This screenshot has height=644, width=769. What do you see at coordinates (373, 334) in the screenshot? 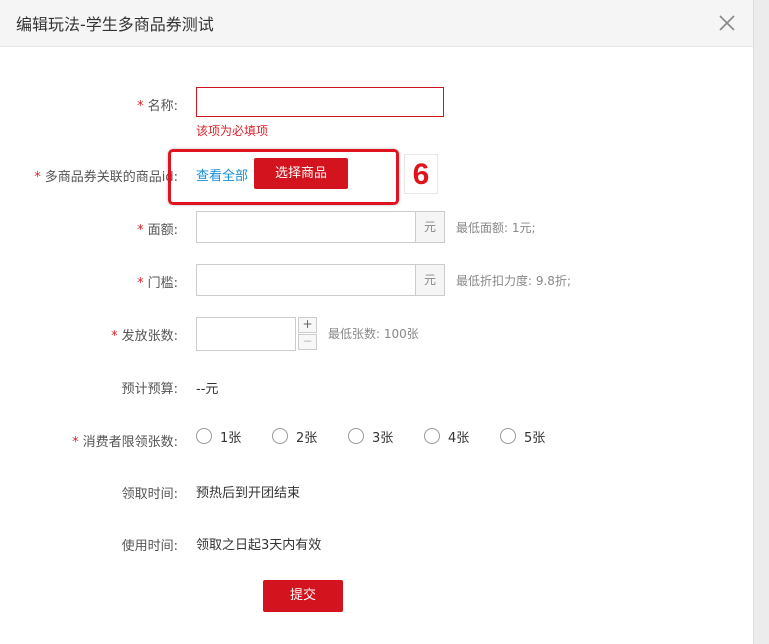
I see `quantity-hint: 最低张数: 100张` at bounding box center [373, 334].